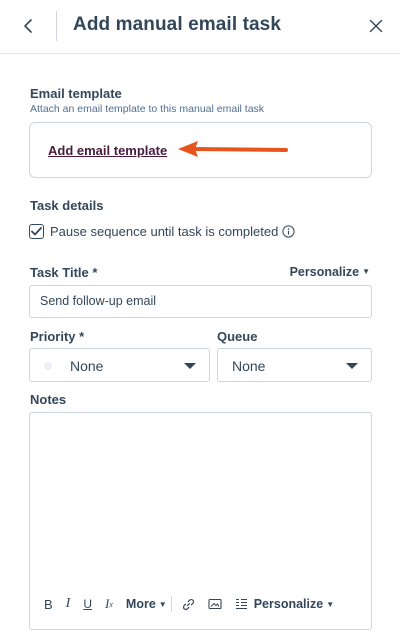 The width and height of the screenshot is (400, 642). Describe the element at coordinates (233, 149) in the screenshot. I see `annotation-arrow-icon` at that location.